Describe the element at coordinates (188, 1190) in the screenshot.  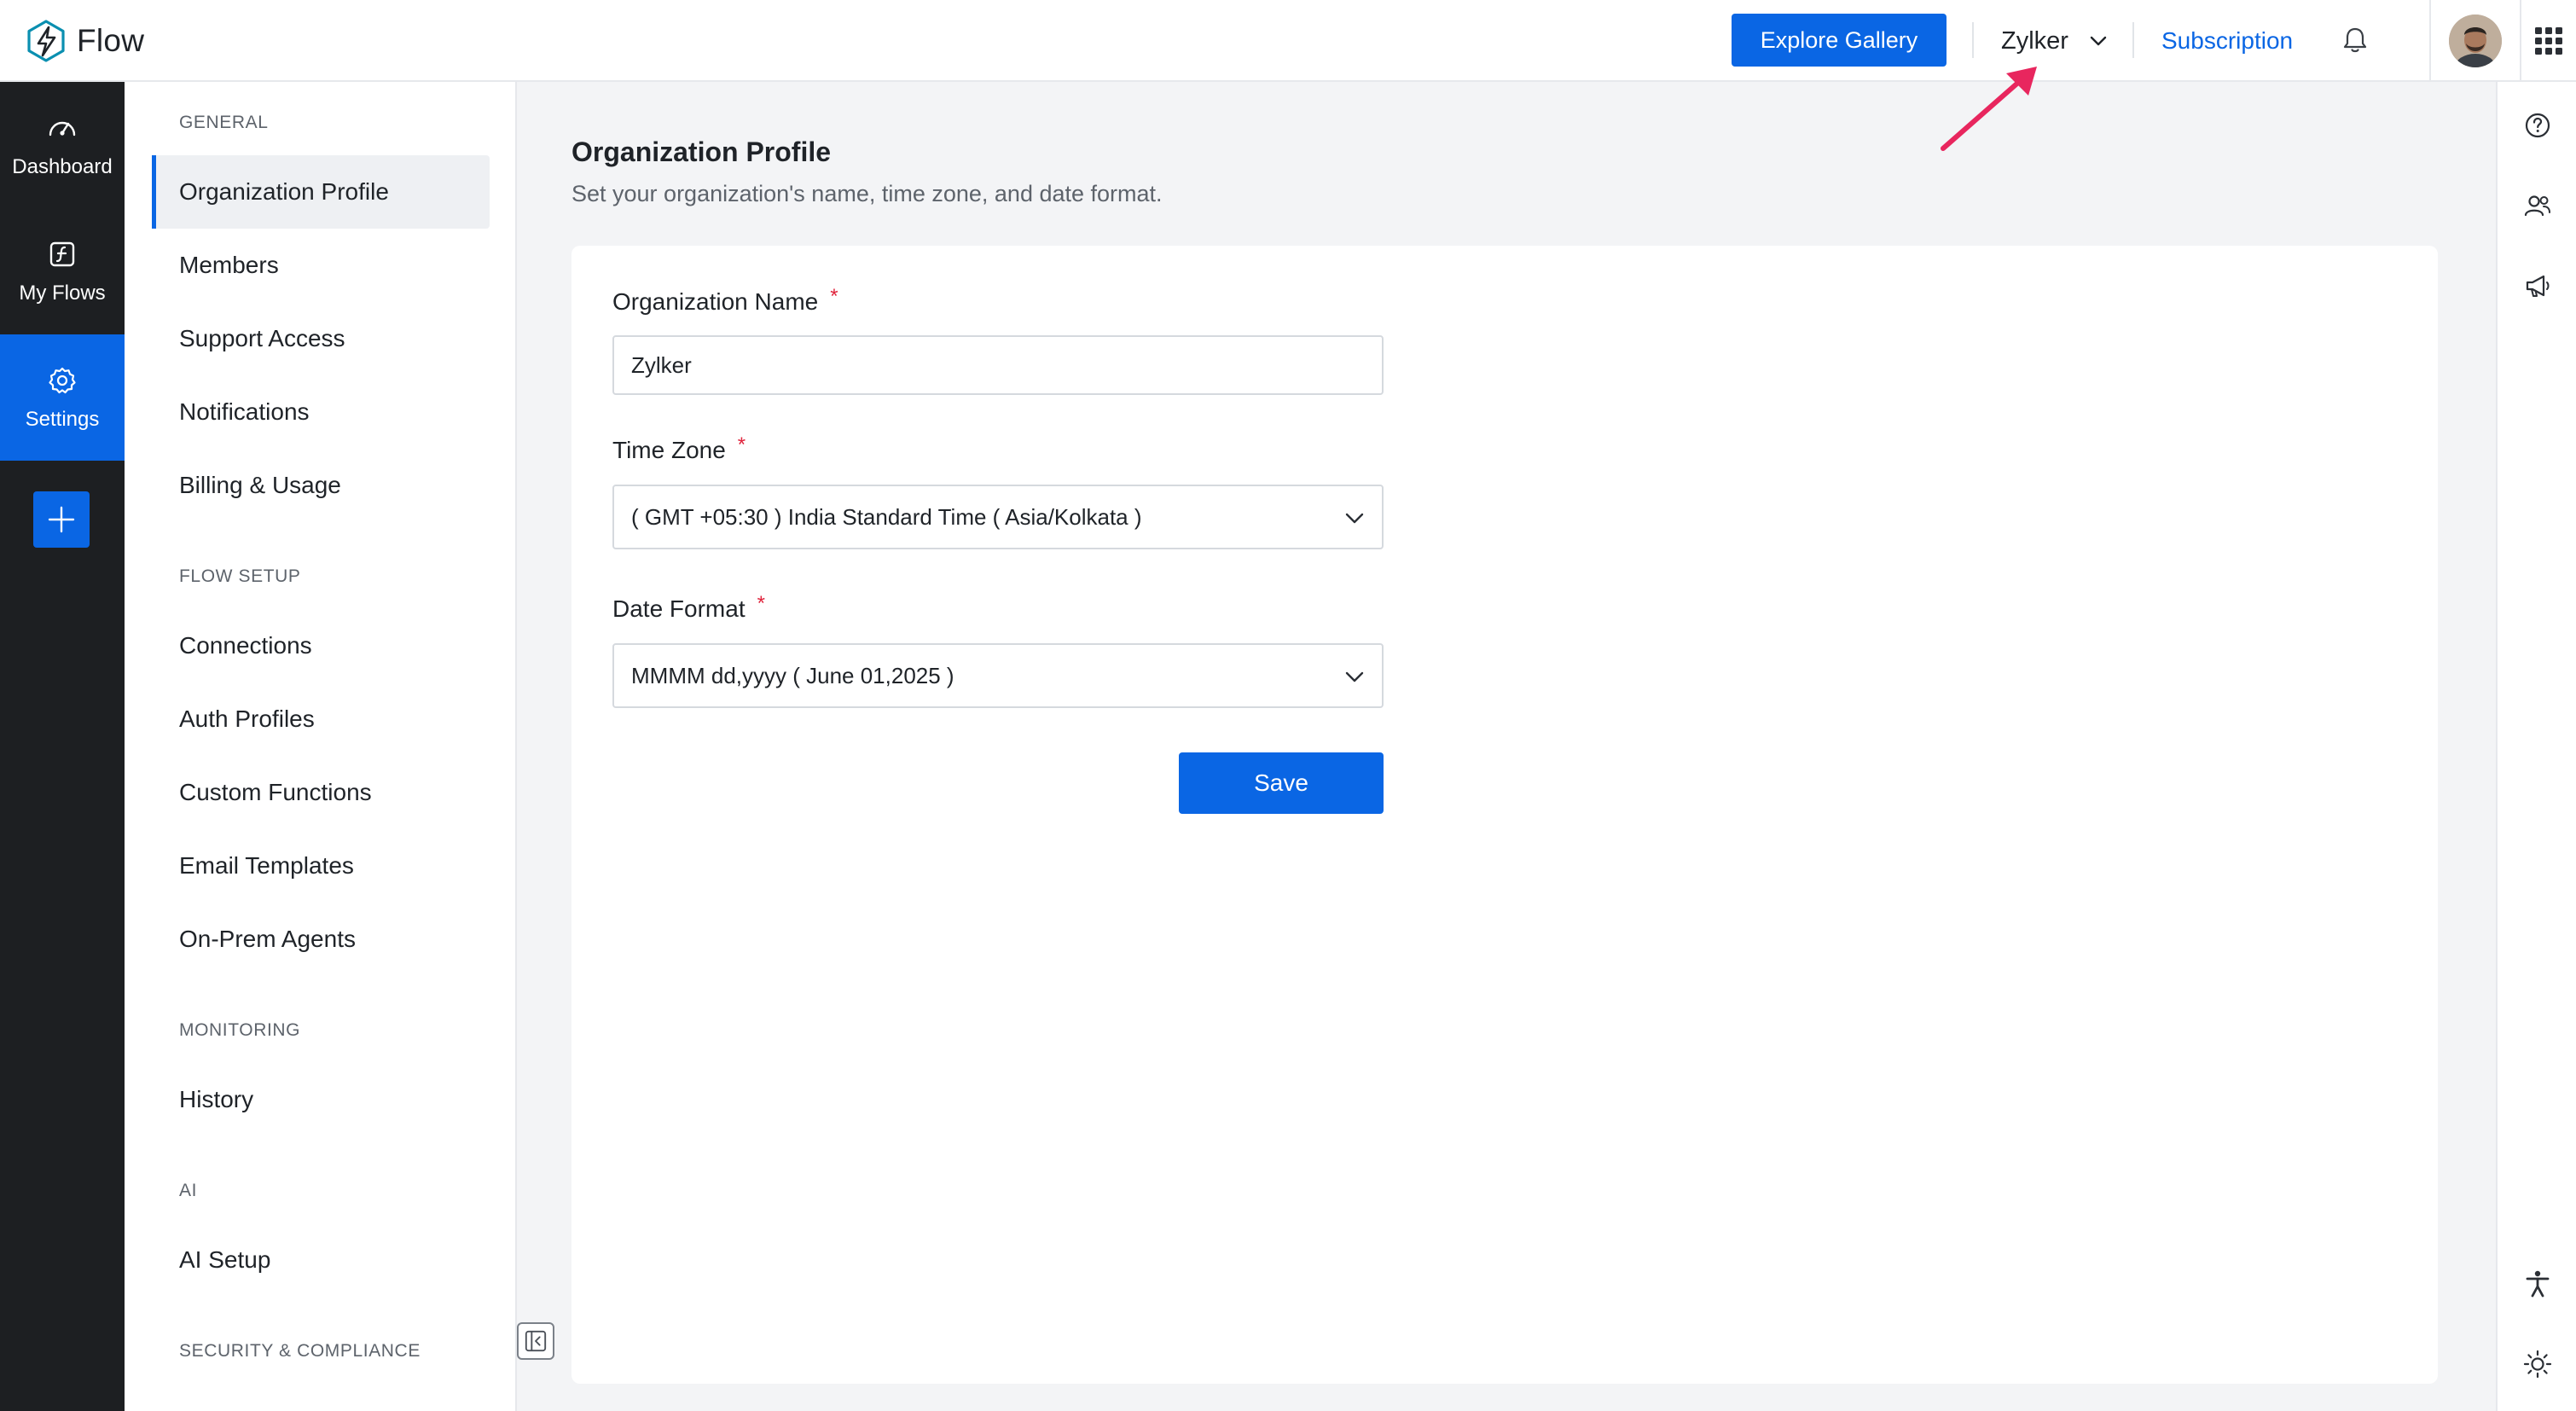
I see `section-heading-ai: AI` at that location.